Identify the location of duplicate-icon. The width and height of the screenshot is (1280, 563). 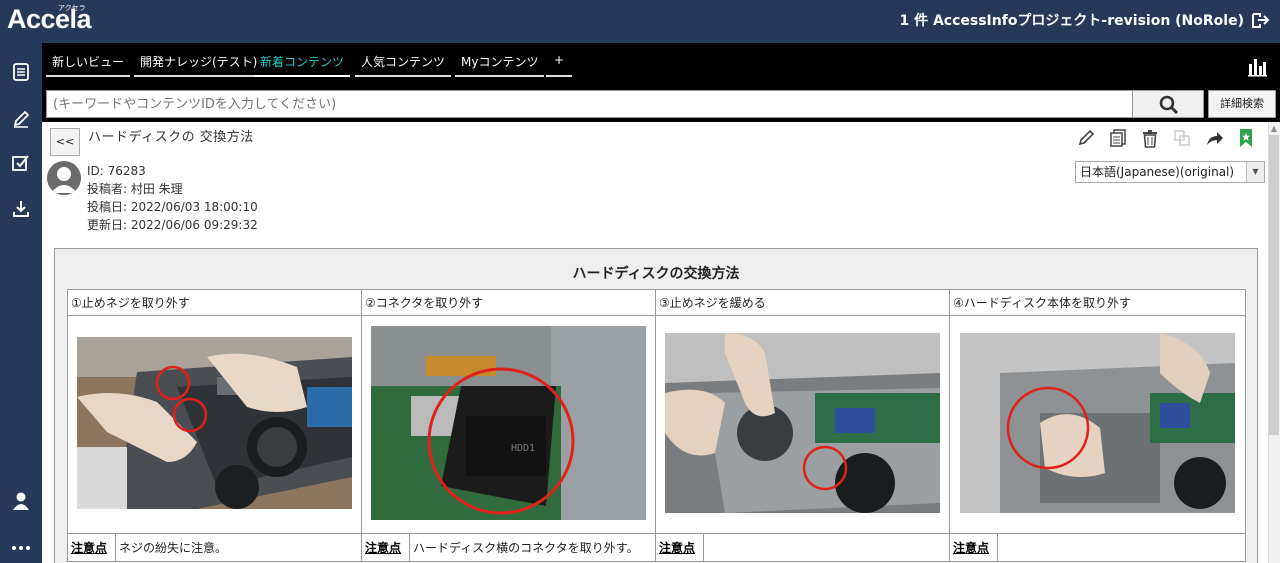
(1182, 138).